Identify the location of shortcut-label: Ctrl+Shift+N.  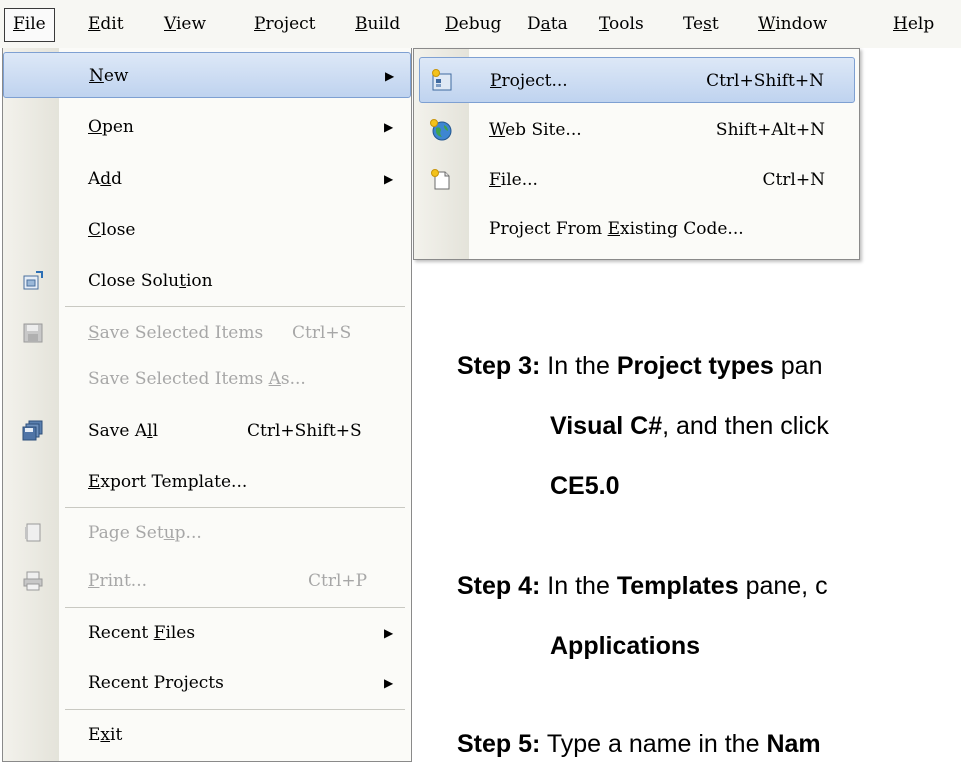
(765, 81).